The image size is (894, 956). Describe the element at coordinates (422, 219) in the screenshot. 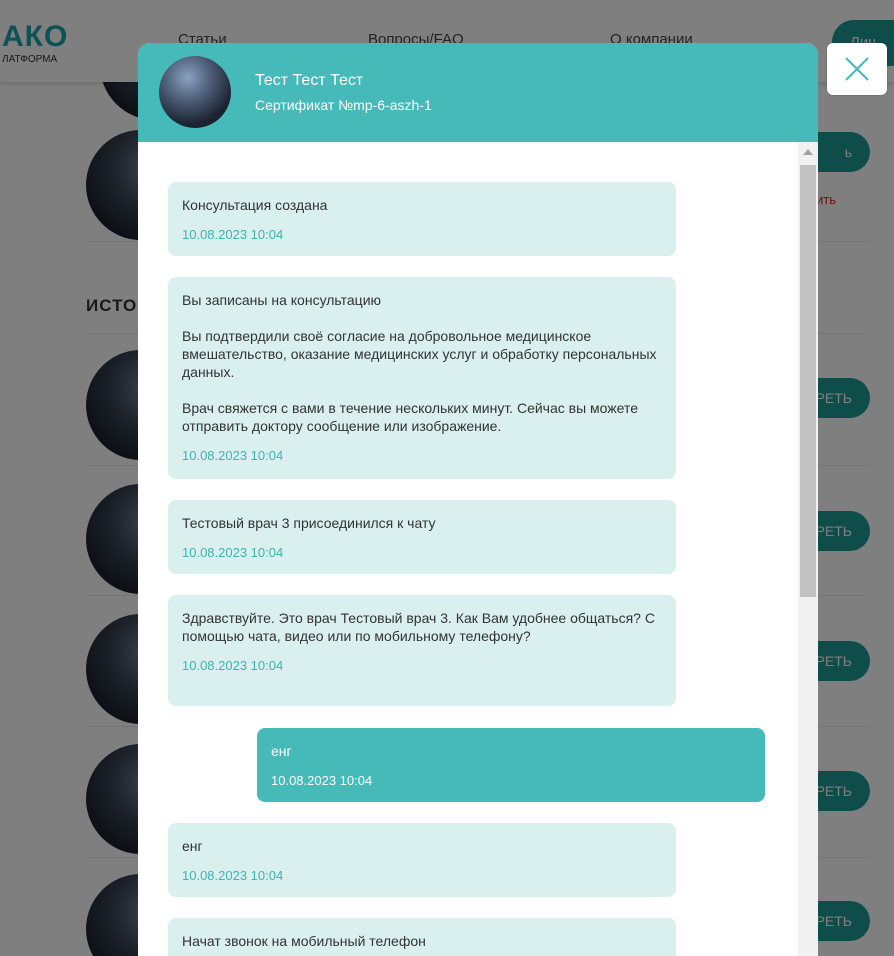

I see `chat-message-incoming: Консультация создана 10.08.2023 10:04` at that location.